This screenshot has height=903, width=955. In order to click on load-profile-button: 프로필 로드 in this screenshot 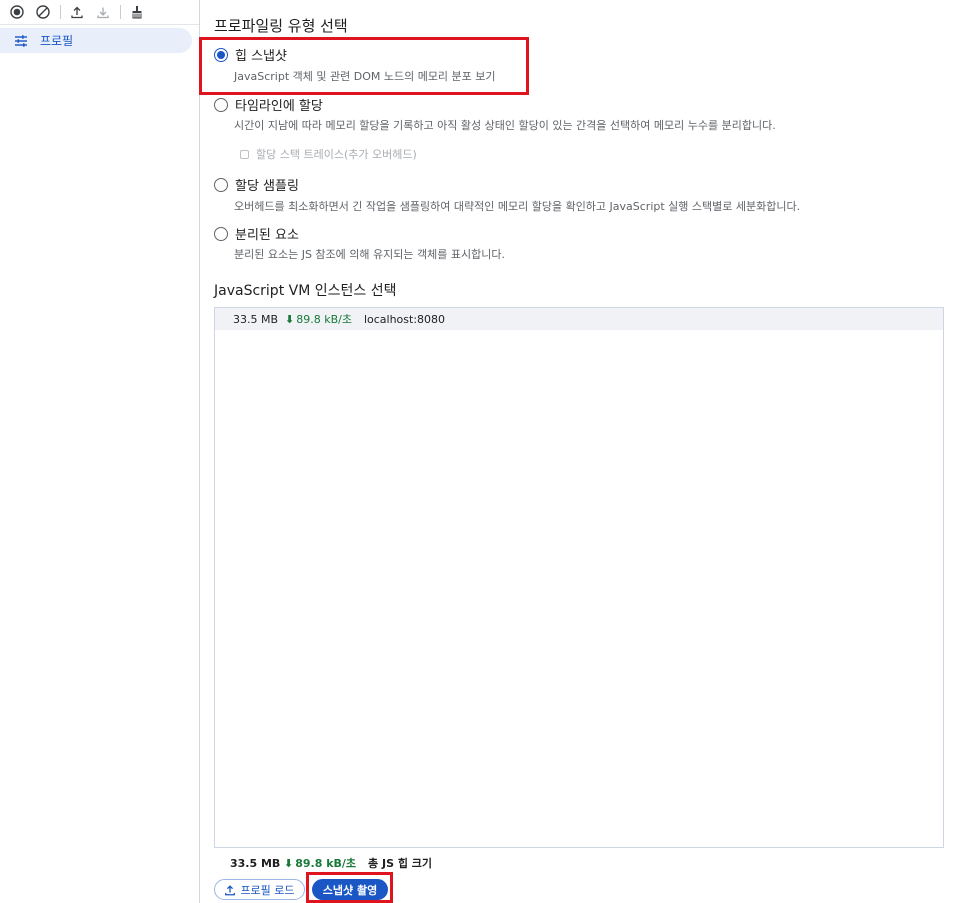, I will do `click(259, 889)`.